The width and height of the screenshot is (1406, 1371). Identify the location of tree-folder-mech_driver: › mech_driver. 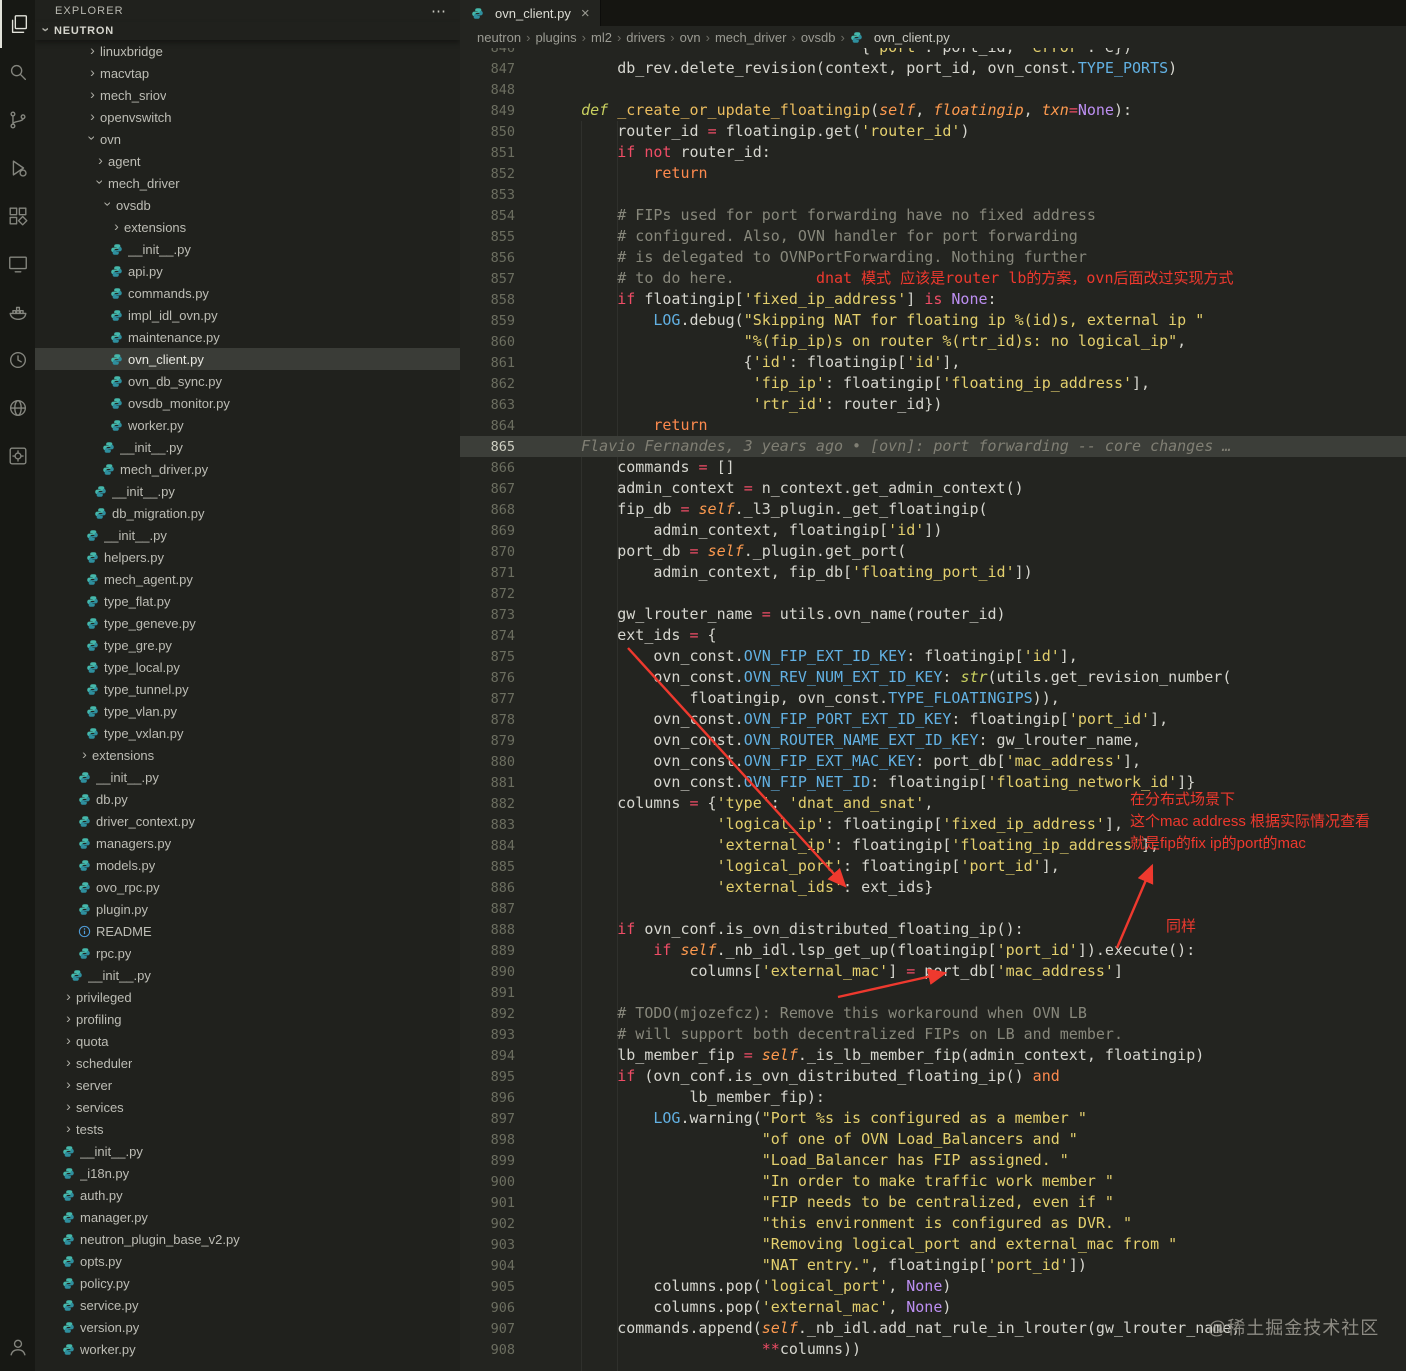
(247, 183).